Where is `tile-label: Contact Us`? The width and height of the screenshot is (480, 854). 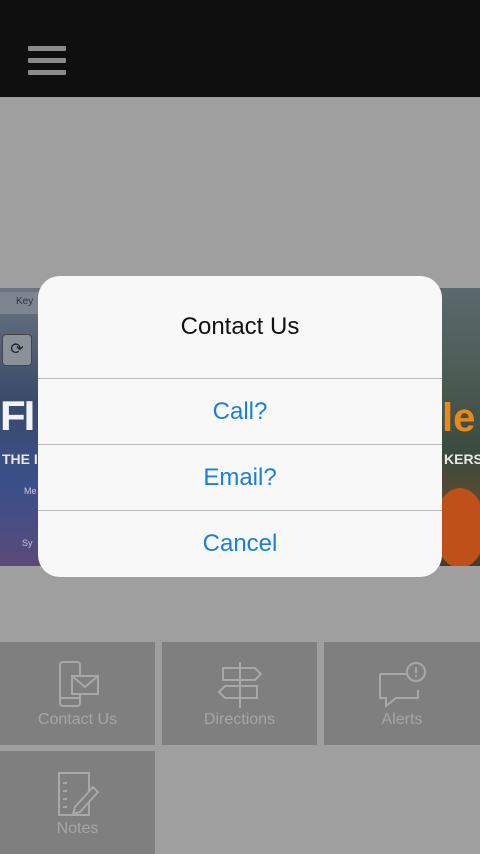
tile-label: Contact Us is located at coordinates (77, 719).